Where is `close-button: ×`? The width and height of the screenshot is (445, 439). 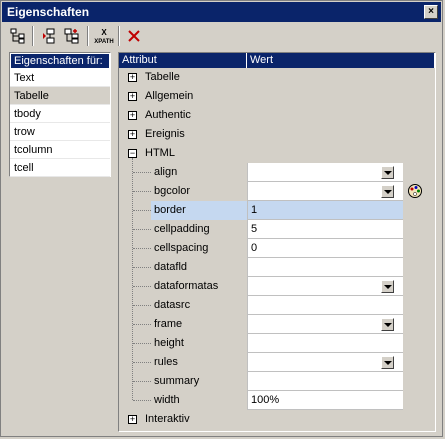
close-button: × is located at coordinates (431, 12).